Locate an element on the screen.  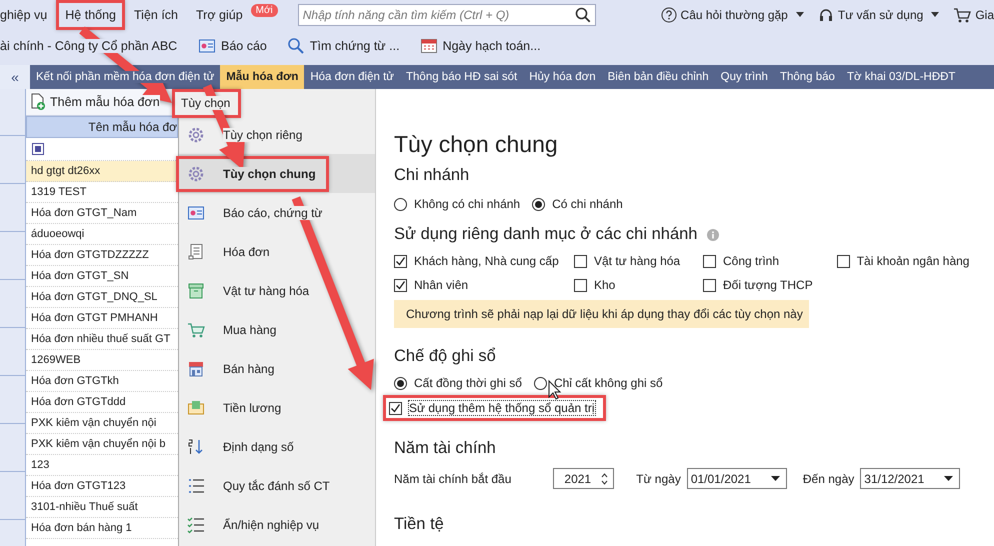
checkbox-option: Nhân viên is located at coordinates (431, 285).